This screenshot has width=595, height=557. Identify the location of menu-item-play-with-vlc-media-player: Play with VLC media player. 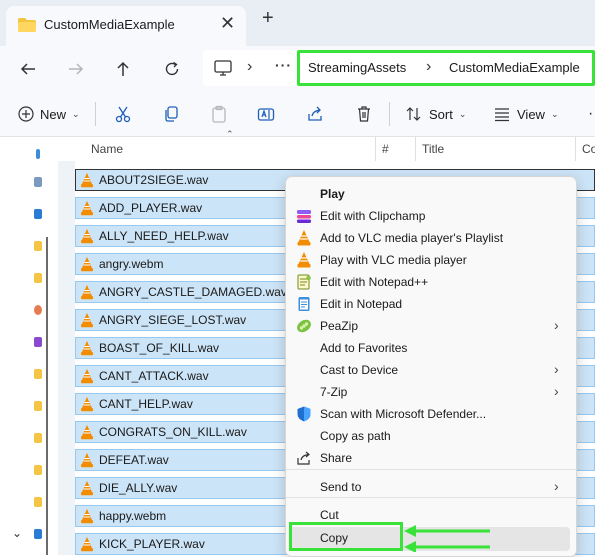
(431, 260).